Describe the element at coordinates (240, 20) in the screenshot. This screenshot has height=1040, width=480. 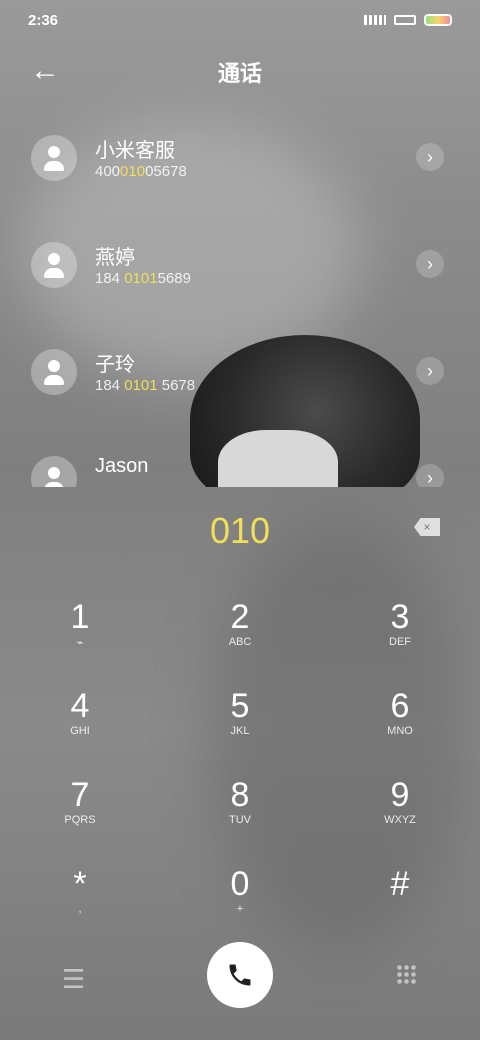
I see `status-bar: 2:36` at that location.